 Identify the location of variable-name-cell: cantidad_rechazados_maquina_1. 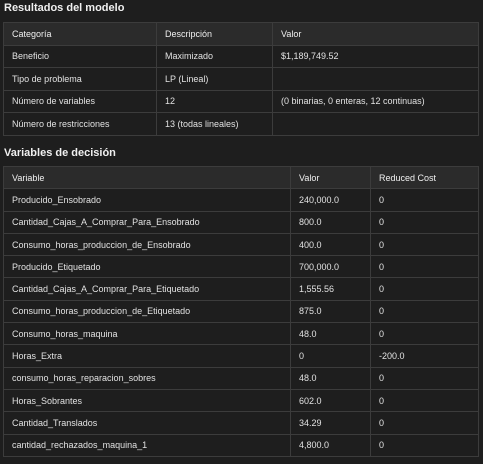
(147, 445).